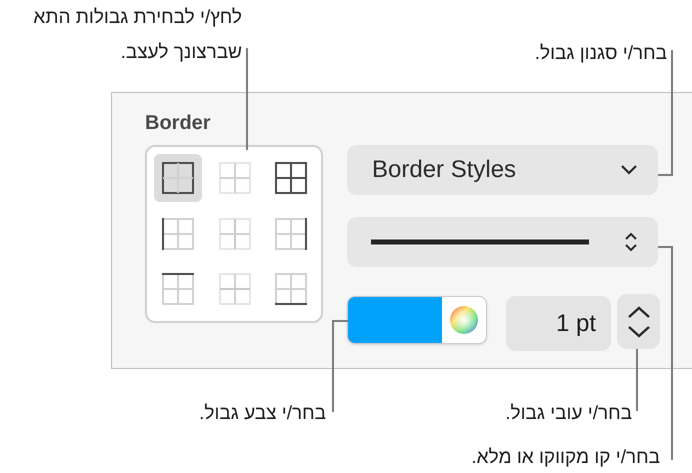 The image size is (692, 473). Describe the element at coordinates (638, 321) in the screenshot. I see `width-stepper` at that location.